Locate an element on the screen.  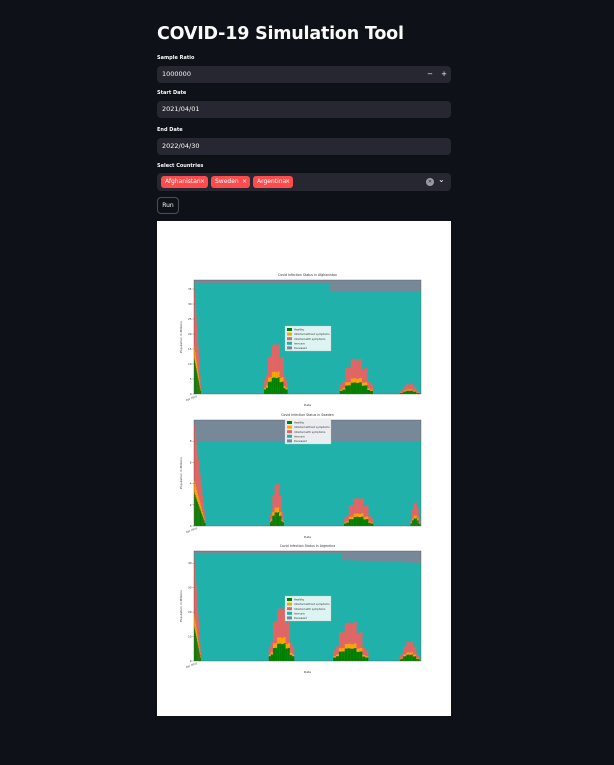
legend-label: Deceased is located at coordinates (300, 618).